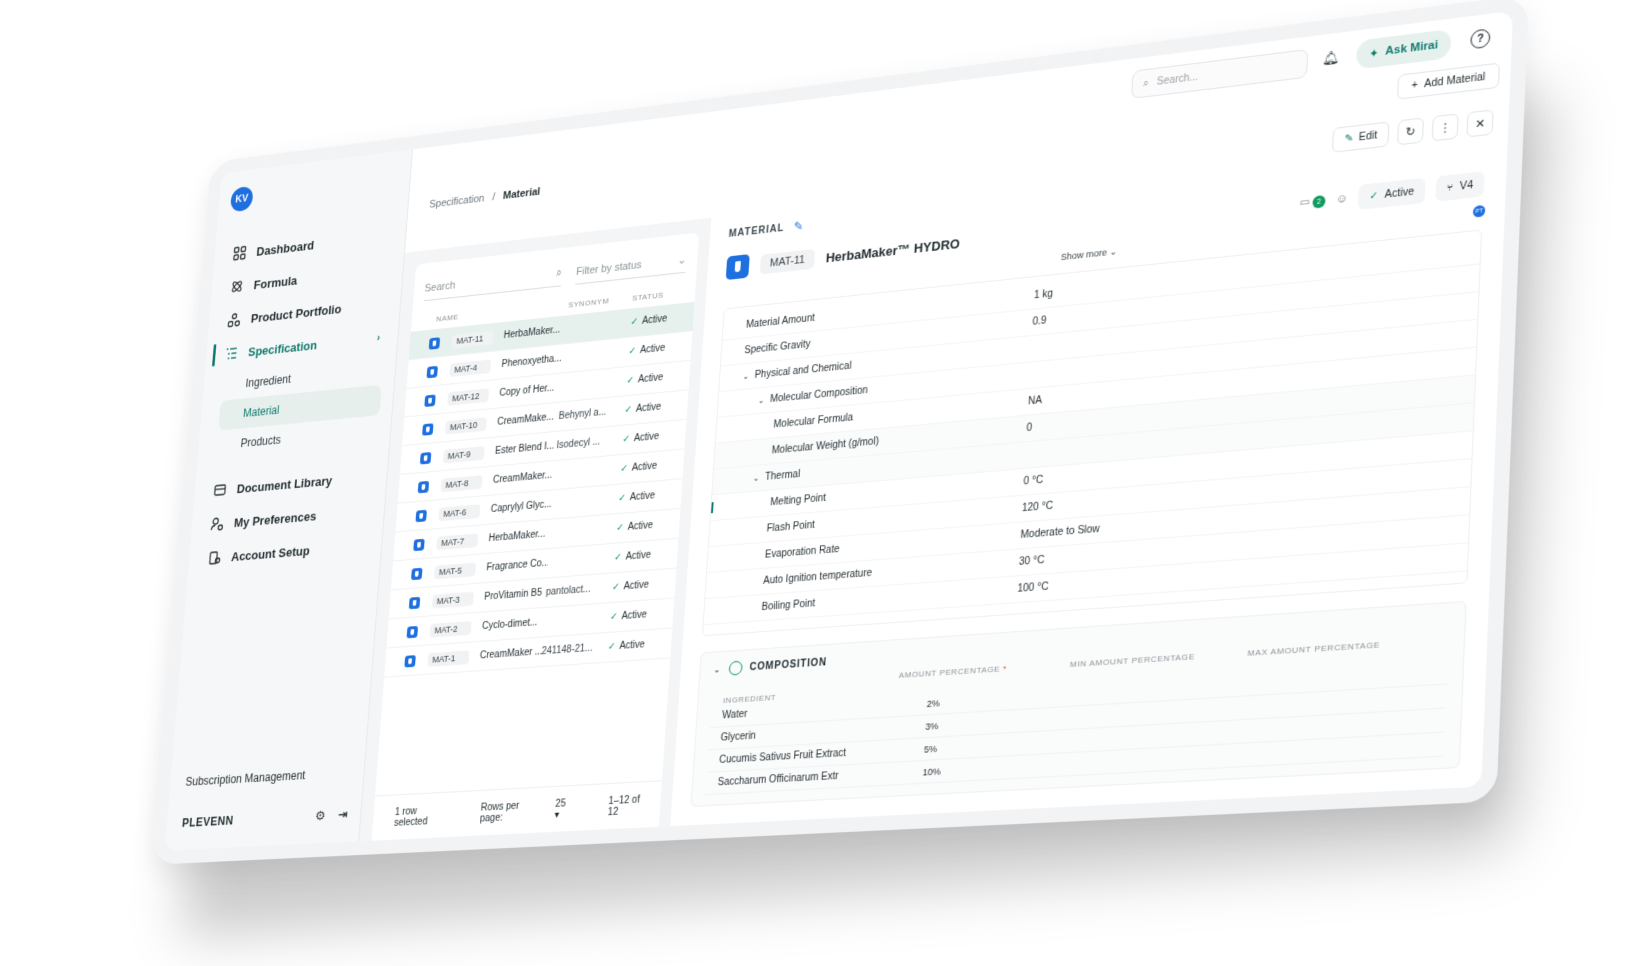  Describe the element at coordinates (1480, 39) in the screenshot. I see `help-icon: ?` at that location.